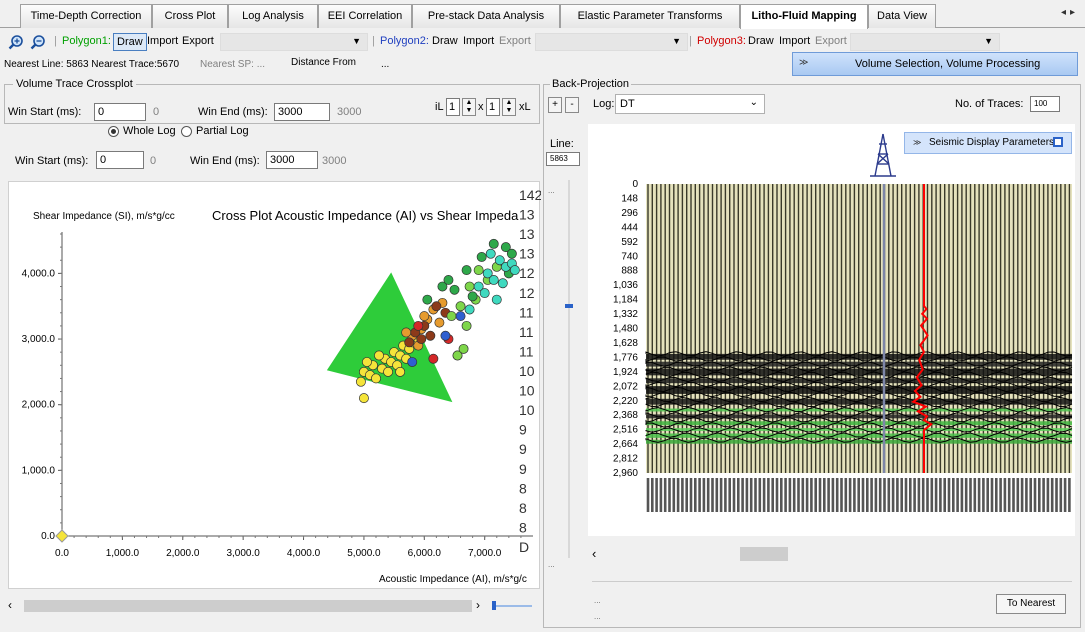 This screenshot has width=1085, height=632. I want to click on polygon3-export-button: Export, so click(831, 41).